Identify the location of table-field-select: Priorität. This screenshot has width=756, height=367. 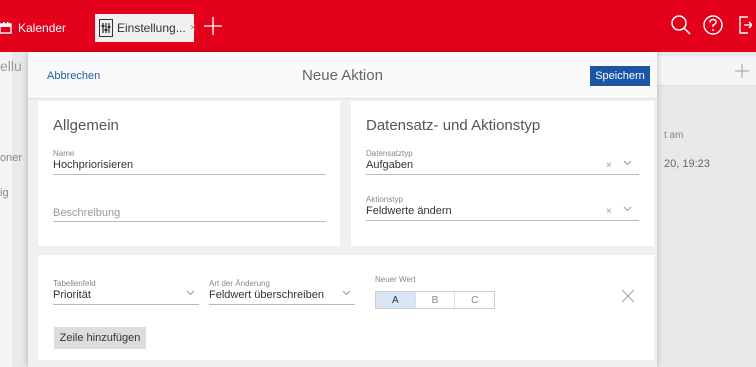
(72, 295).